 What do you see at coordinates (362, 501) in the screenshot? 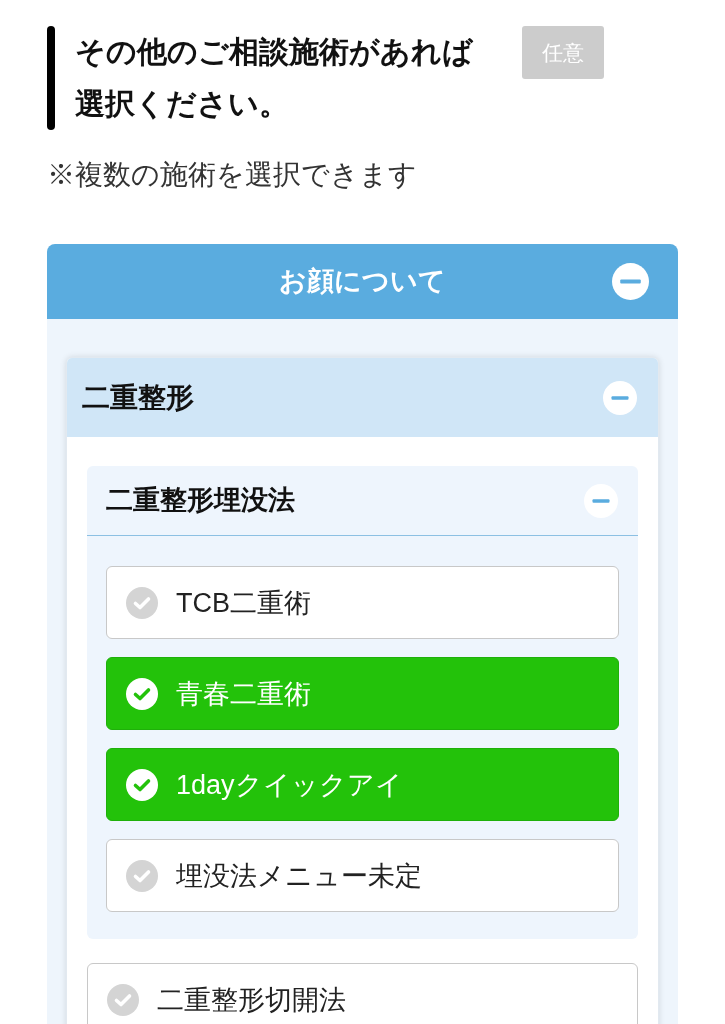
I see `accordion-header: 二重整形埋没法` at bounding box center [362, 501].